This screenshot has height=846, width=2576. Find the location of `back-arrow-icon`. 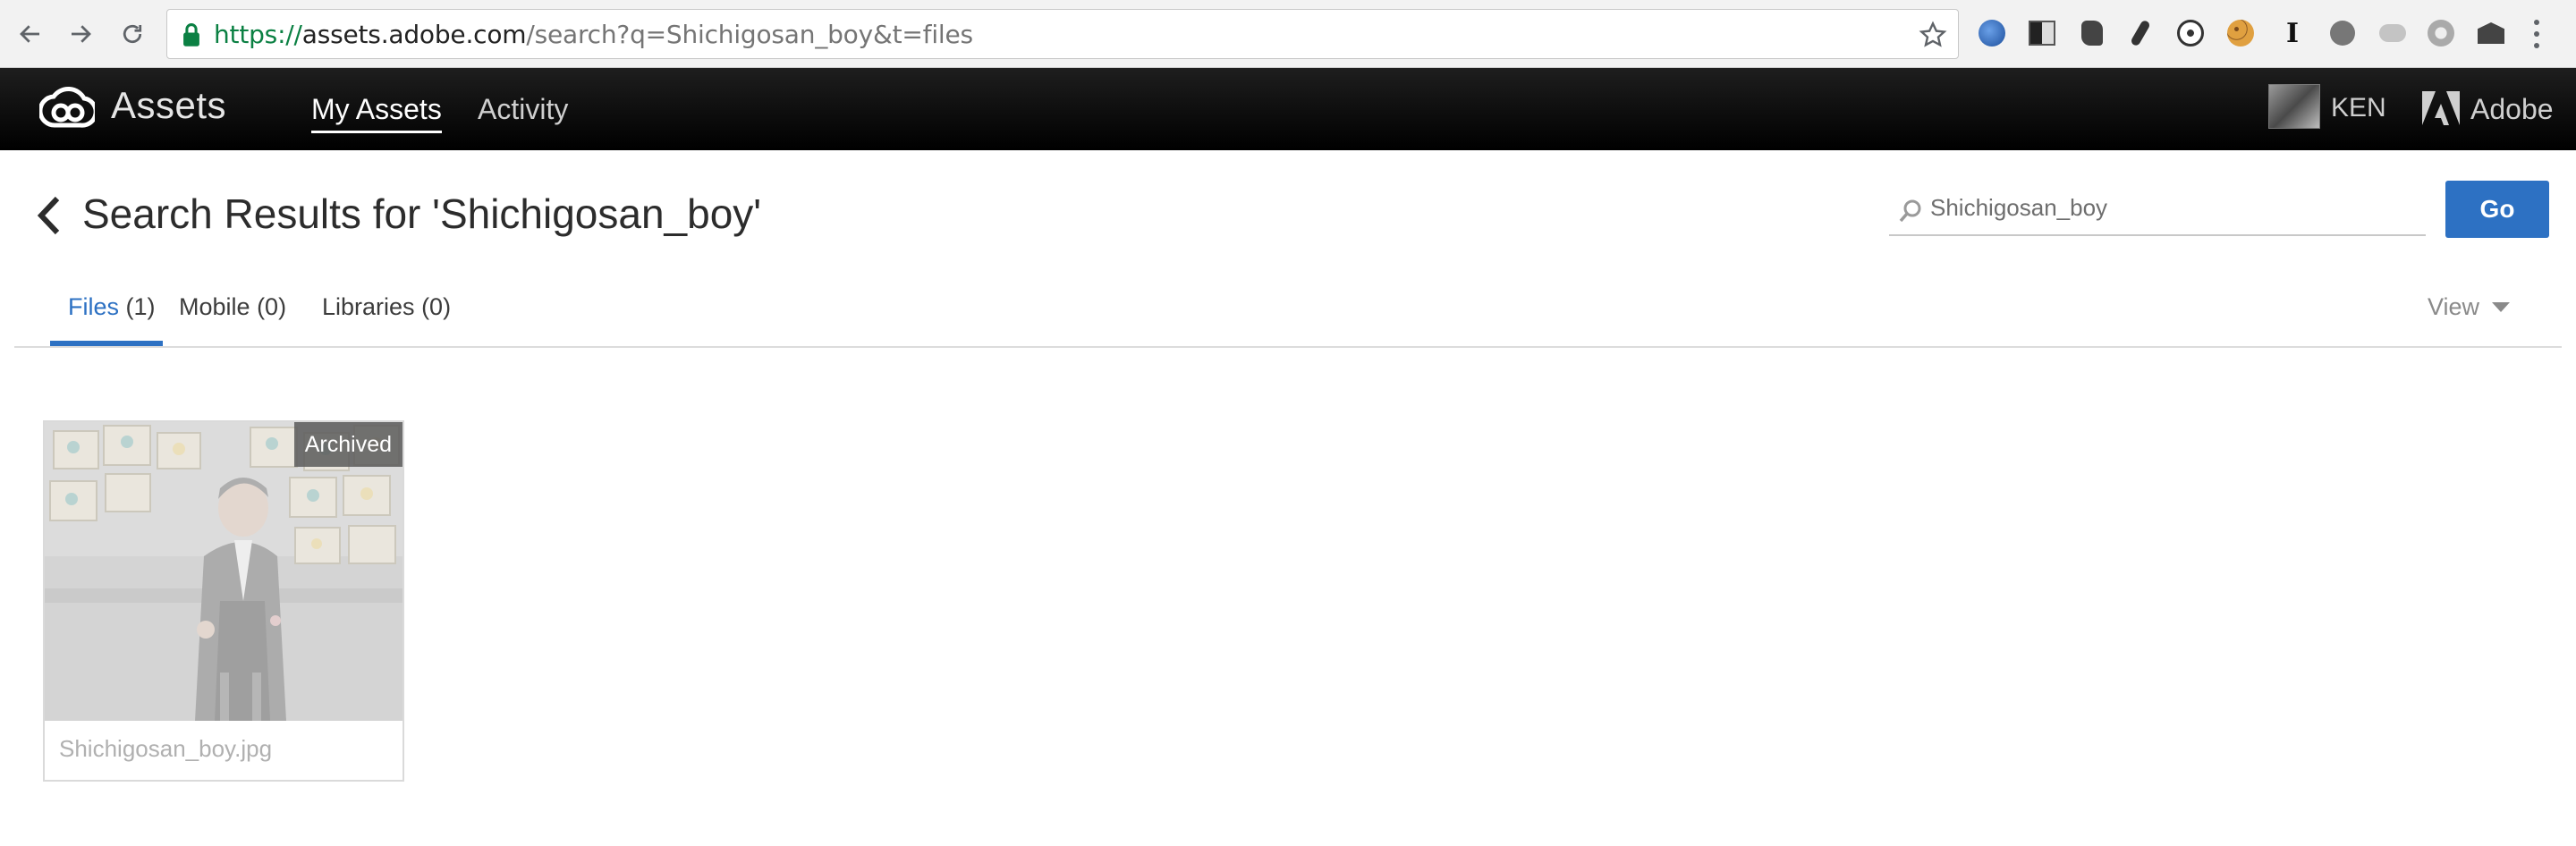

back-arrow-icon is located at coordinates (30, 34).